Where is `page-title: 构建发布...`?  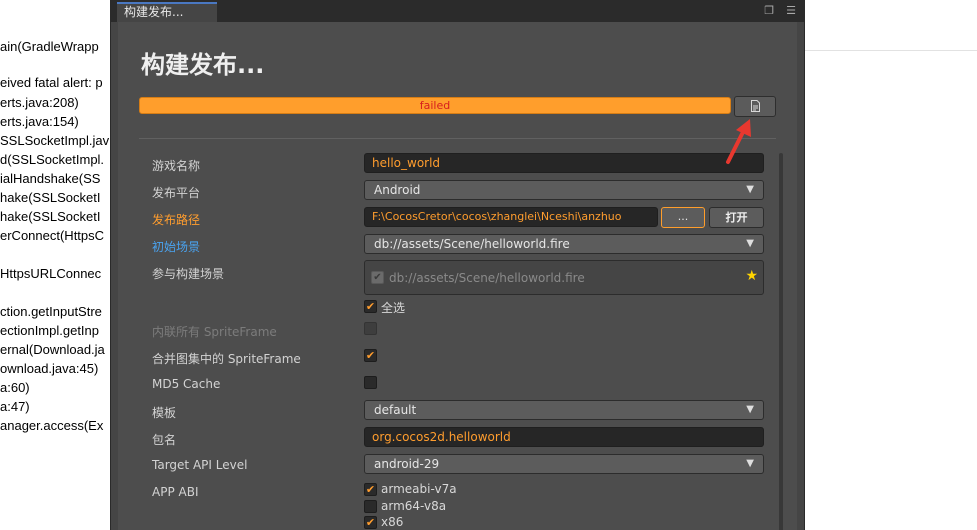 page-title: 构建发布... is located at coordinates (203, 65).